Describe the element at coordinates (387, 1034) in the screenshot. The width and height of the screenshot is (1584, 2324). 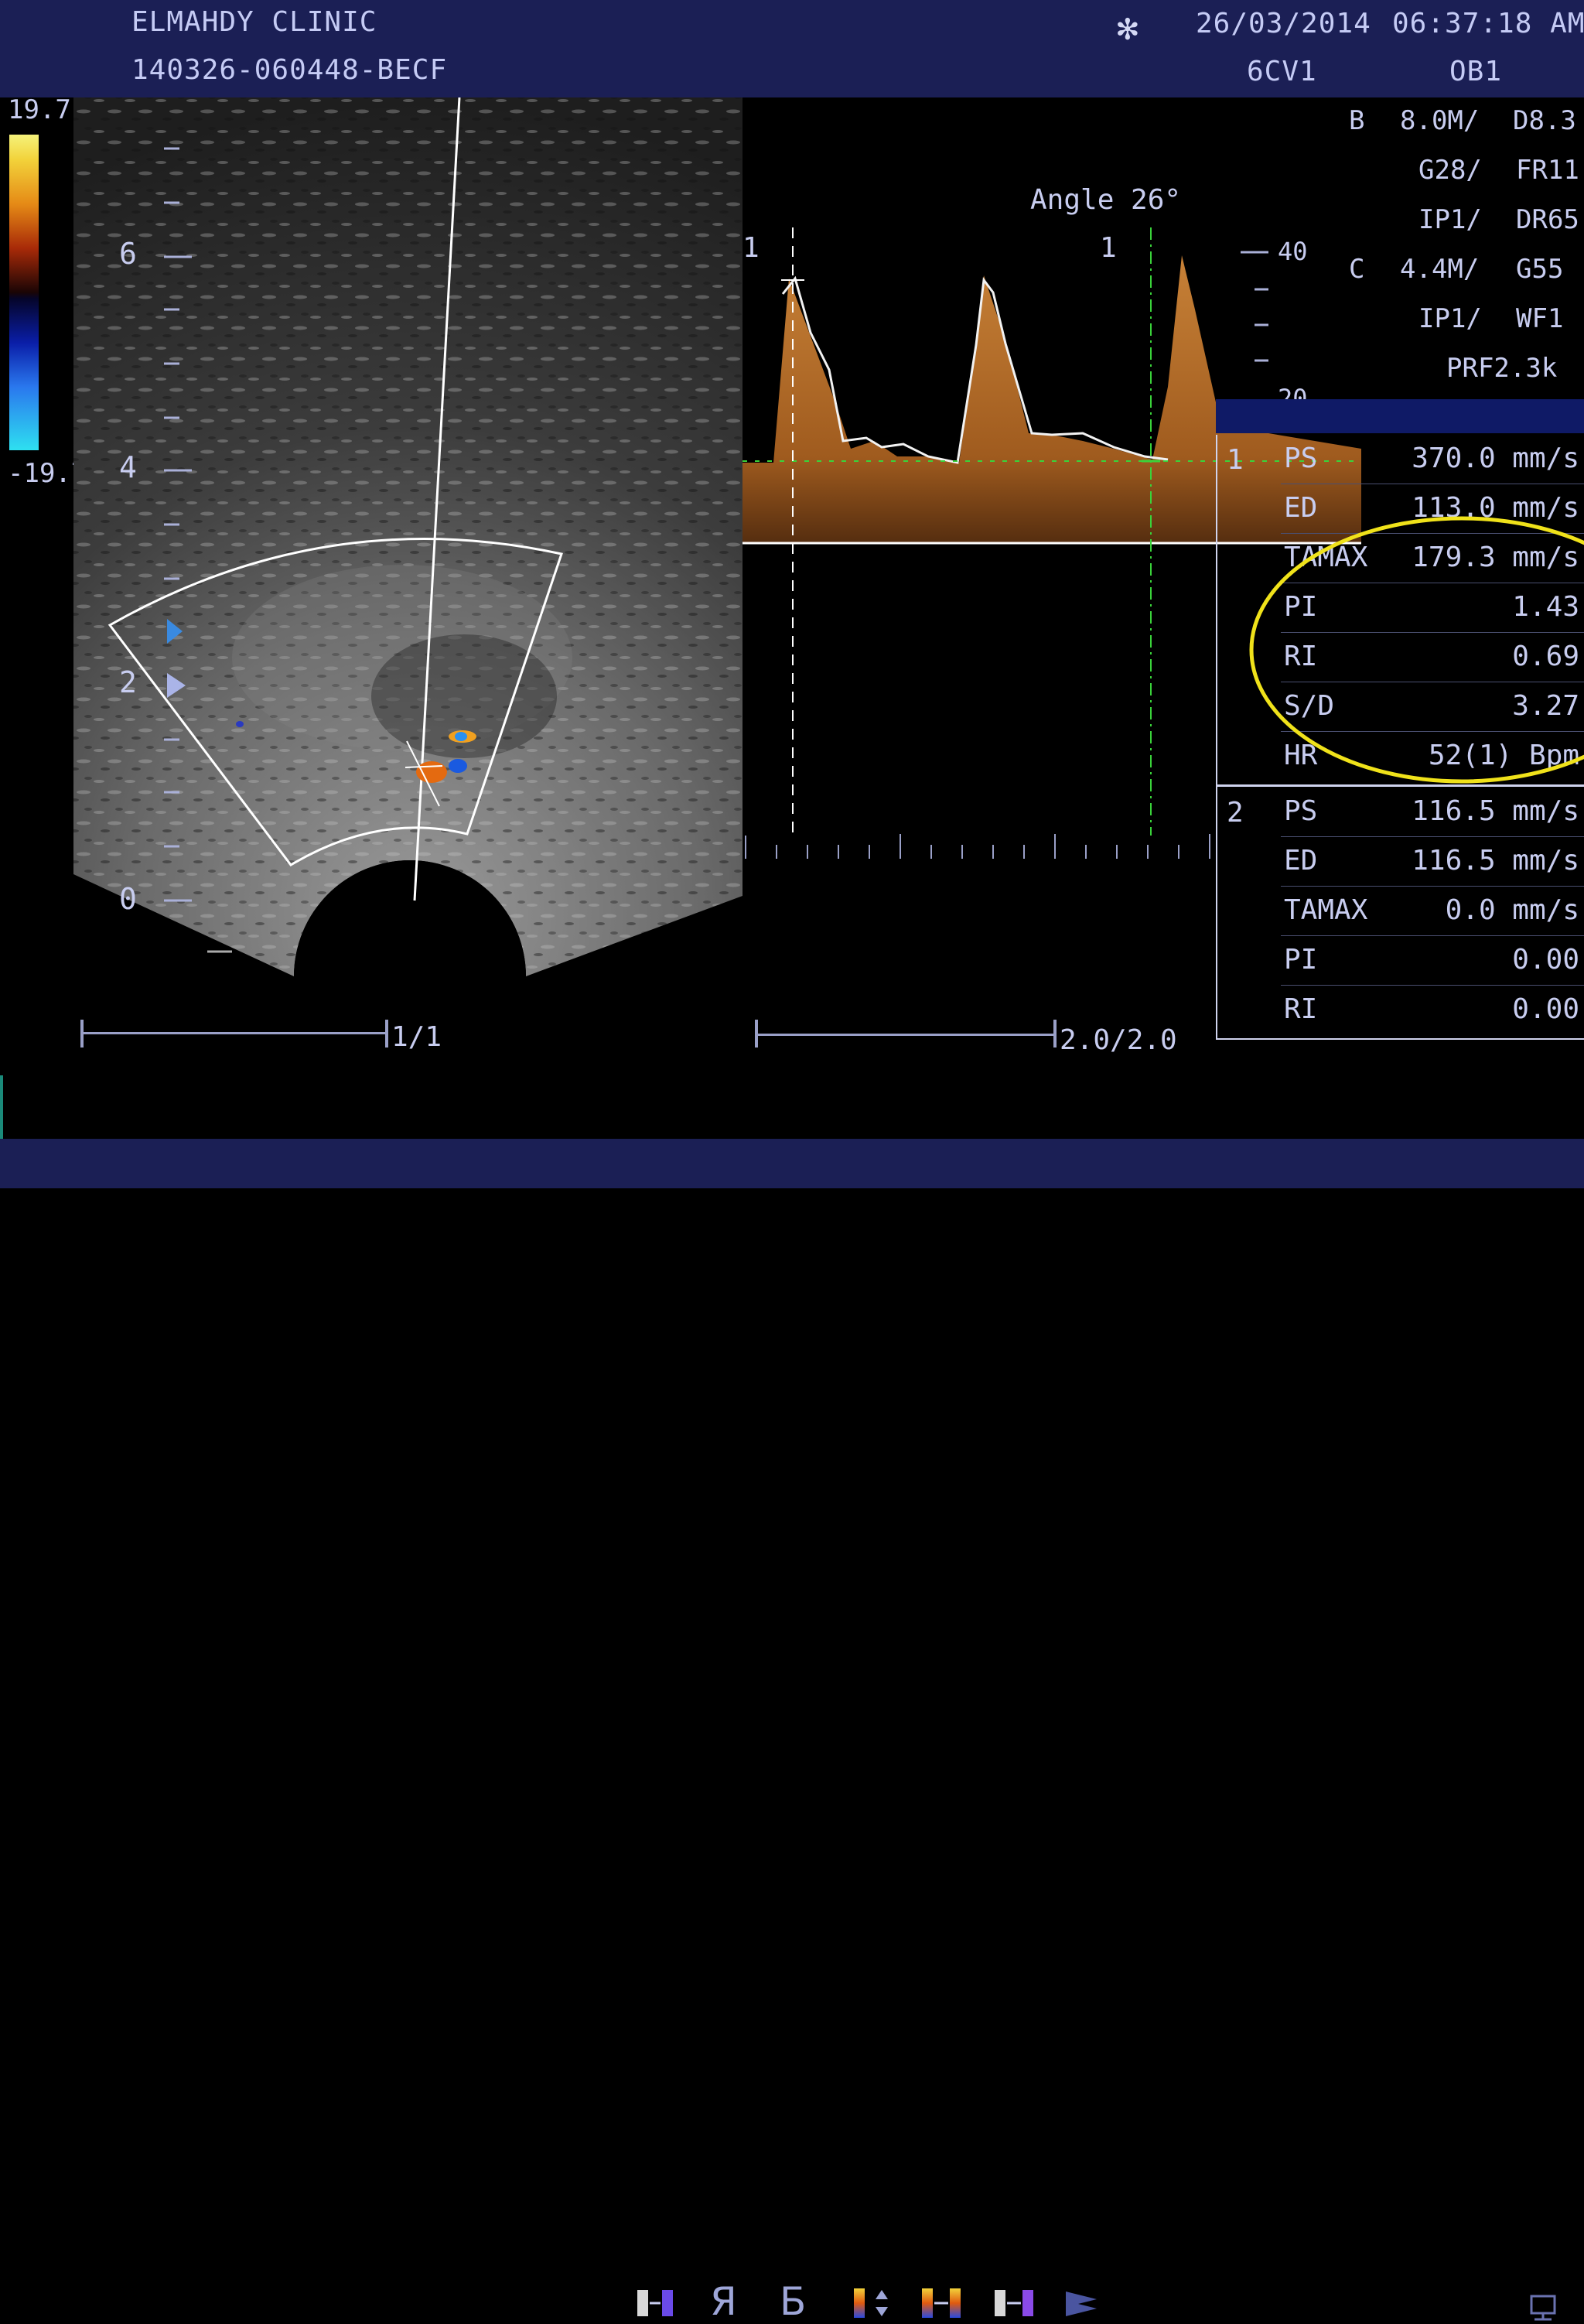
I see `bmode-cine-end` at that location.